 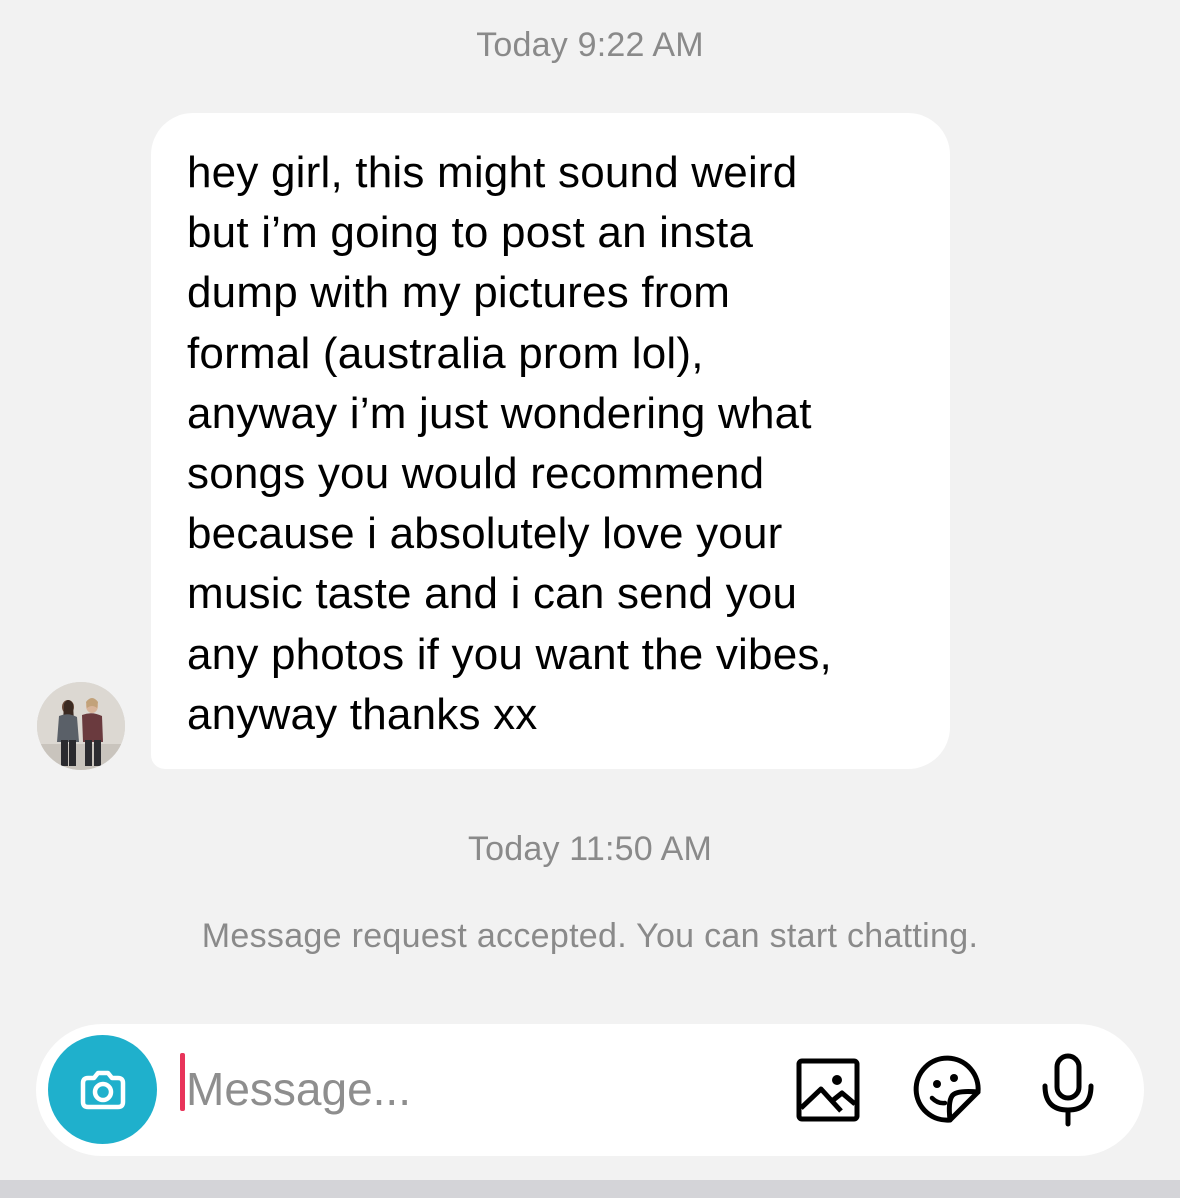 I want to click on text-cursor, so click(x=182, y=1082).